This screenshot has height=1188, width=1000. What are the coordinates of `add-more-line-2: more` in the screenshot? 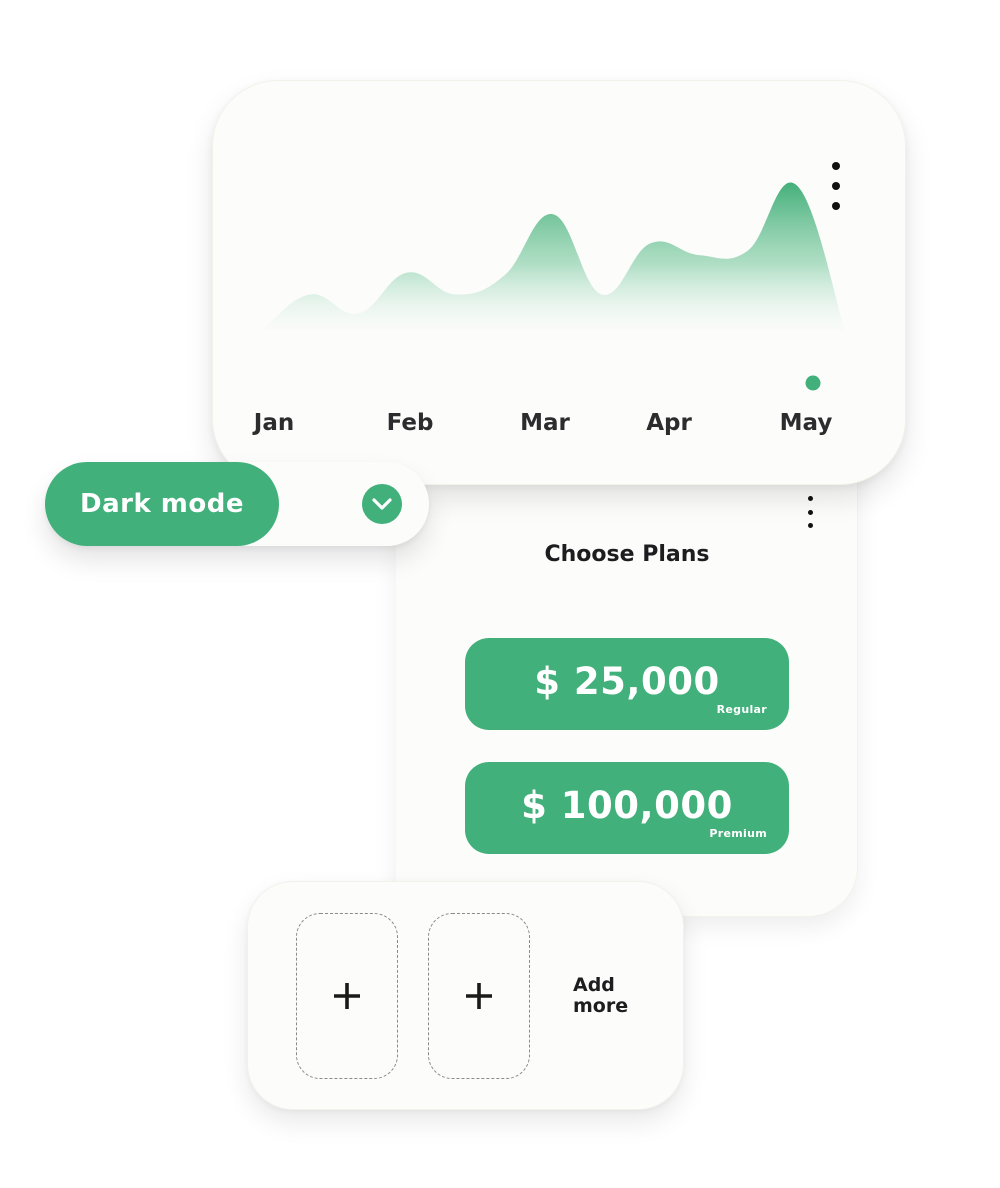 It's located at (601, 1006).